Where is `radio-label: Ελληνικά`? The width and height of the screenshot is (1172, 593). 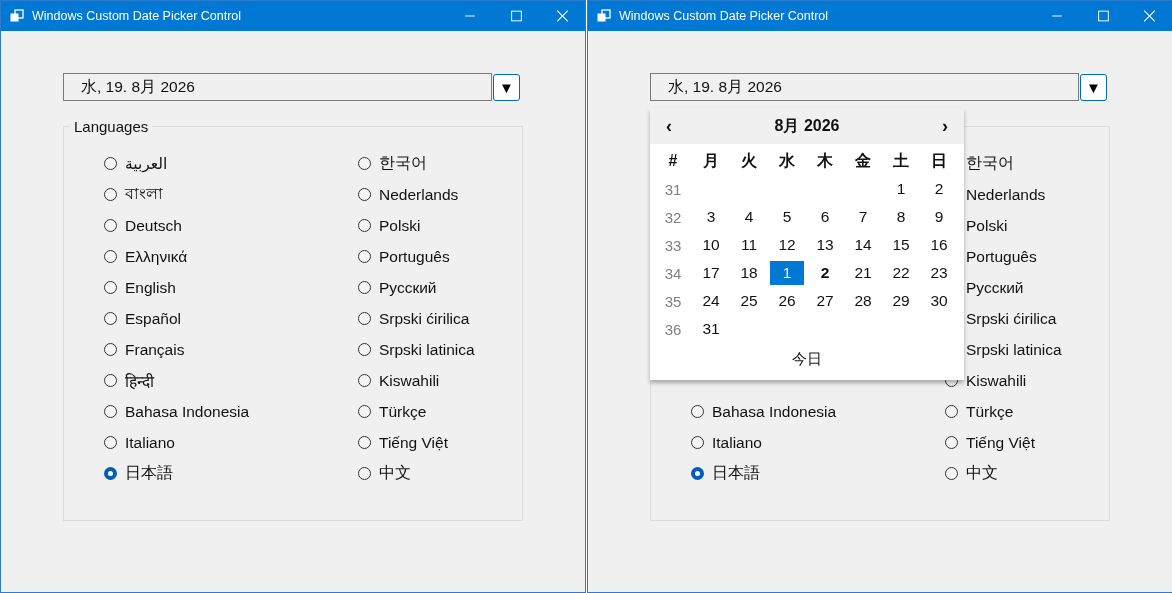
radio-label: Ελληνικά is located at coordinates (156, 256).